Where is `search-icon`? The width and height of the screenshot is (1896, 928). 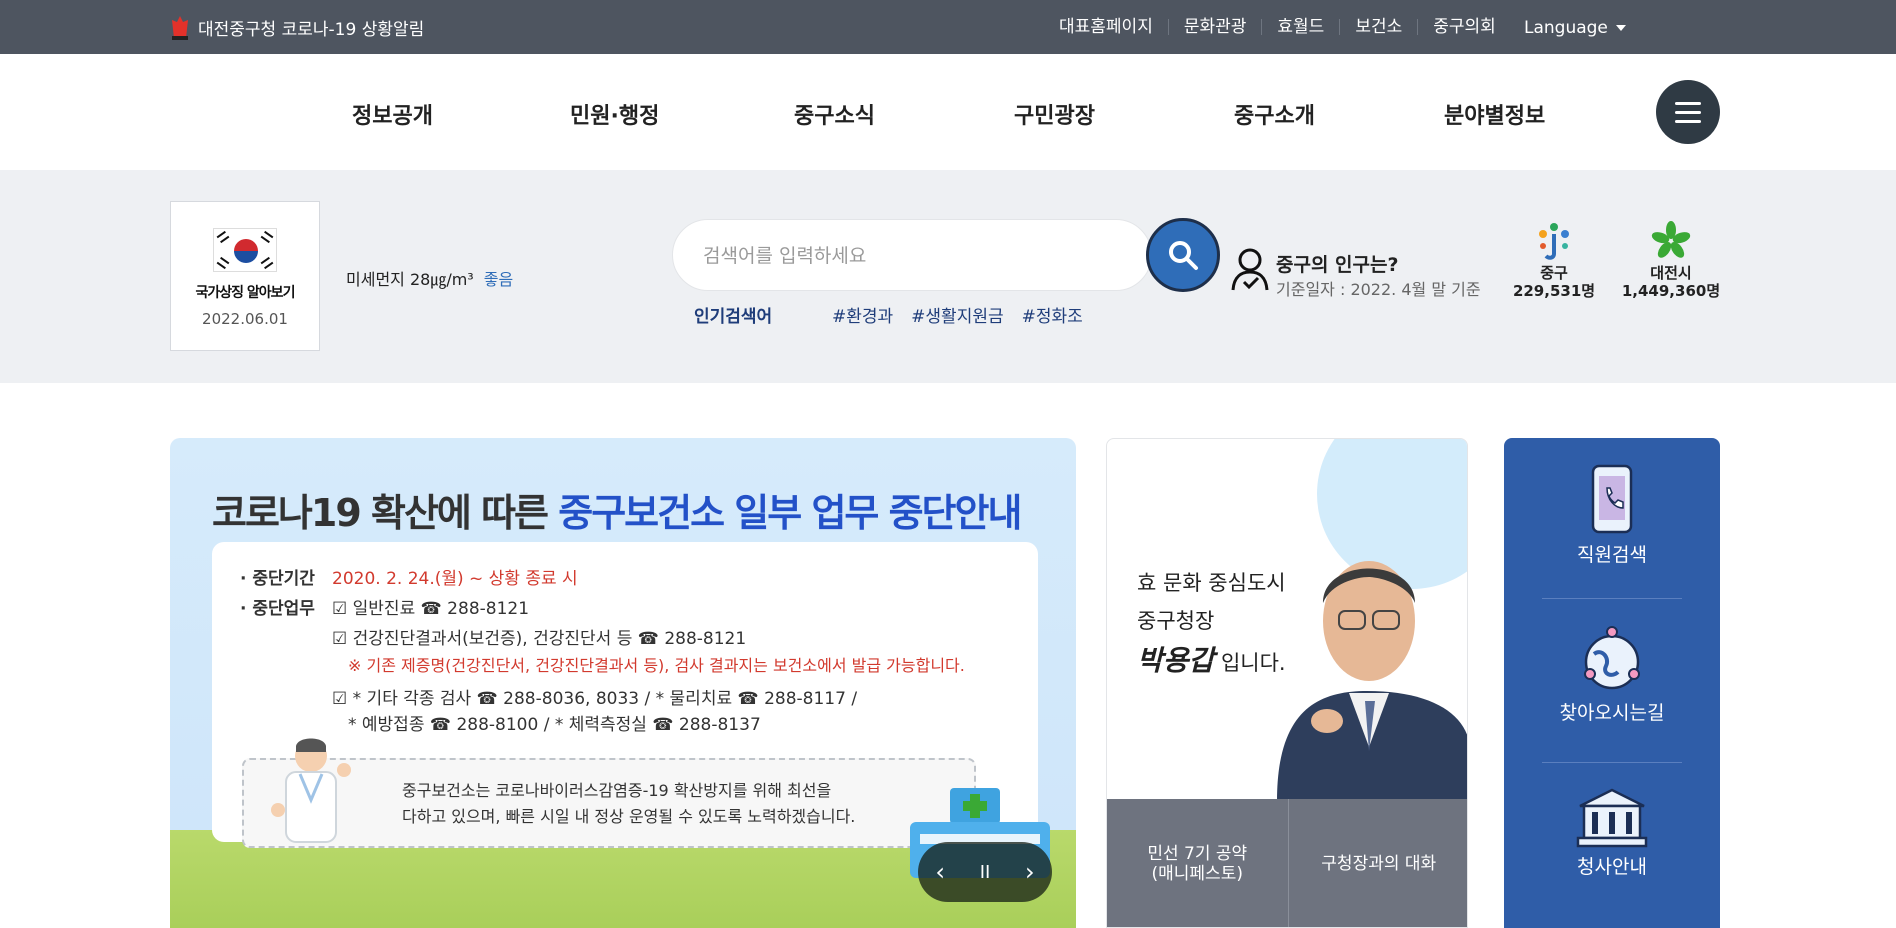
search-icon is located at coordinates (1183, 255).